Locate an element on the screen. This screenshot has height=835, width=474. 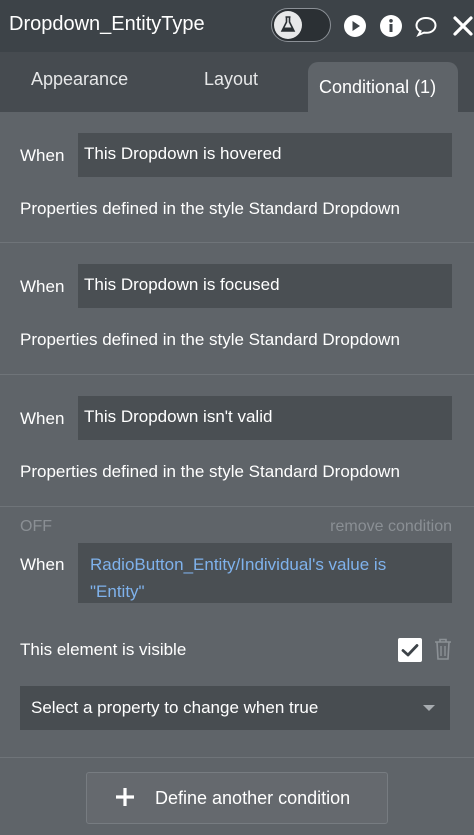
toggle-knob is located at coordinates (288, 25).